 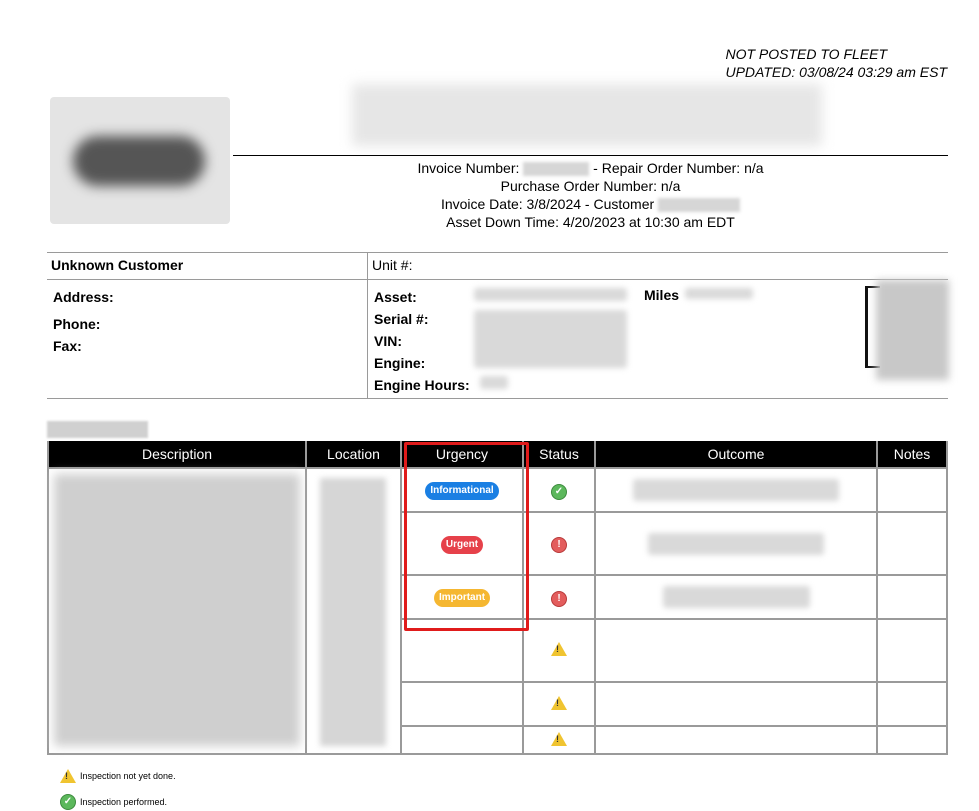 I want to click on address-label: Address:, so click(x=83, y=297).